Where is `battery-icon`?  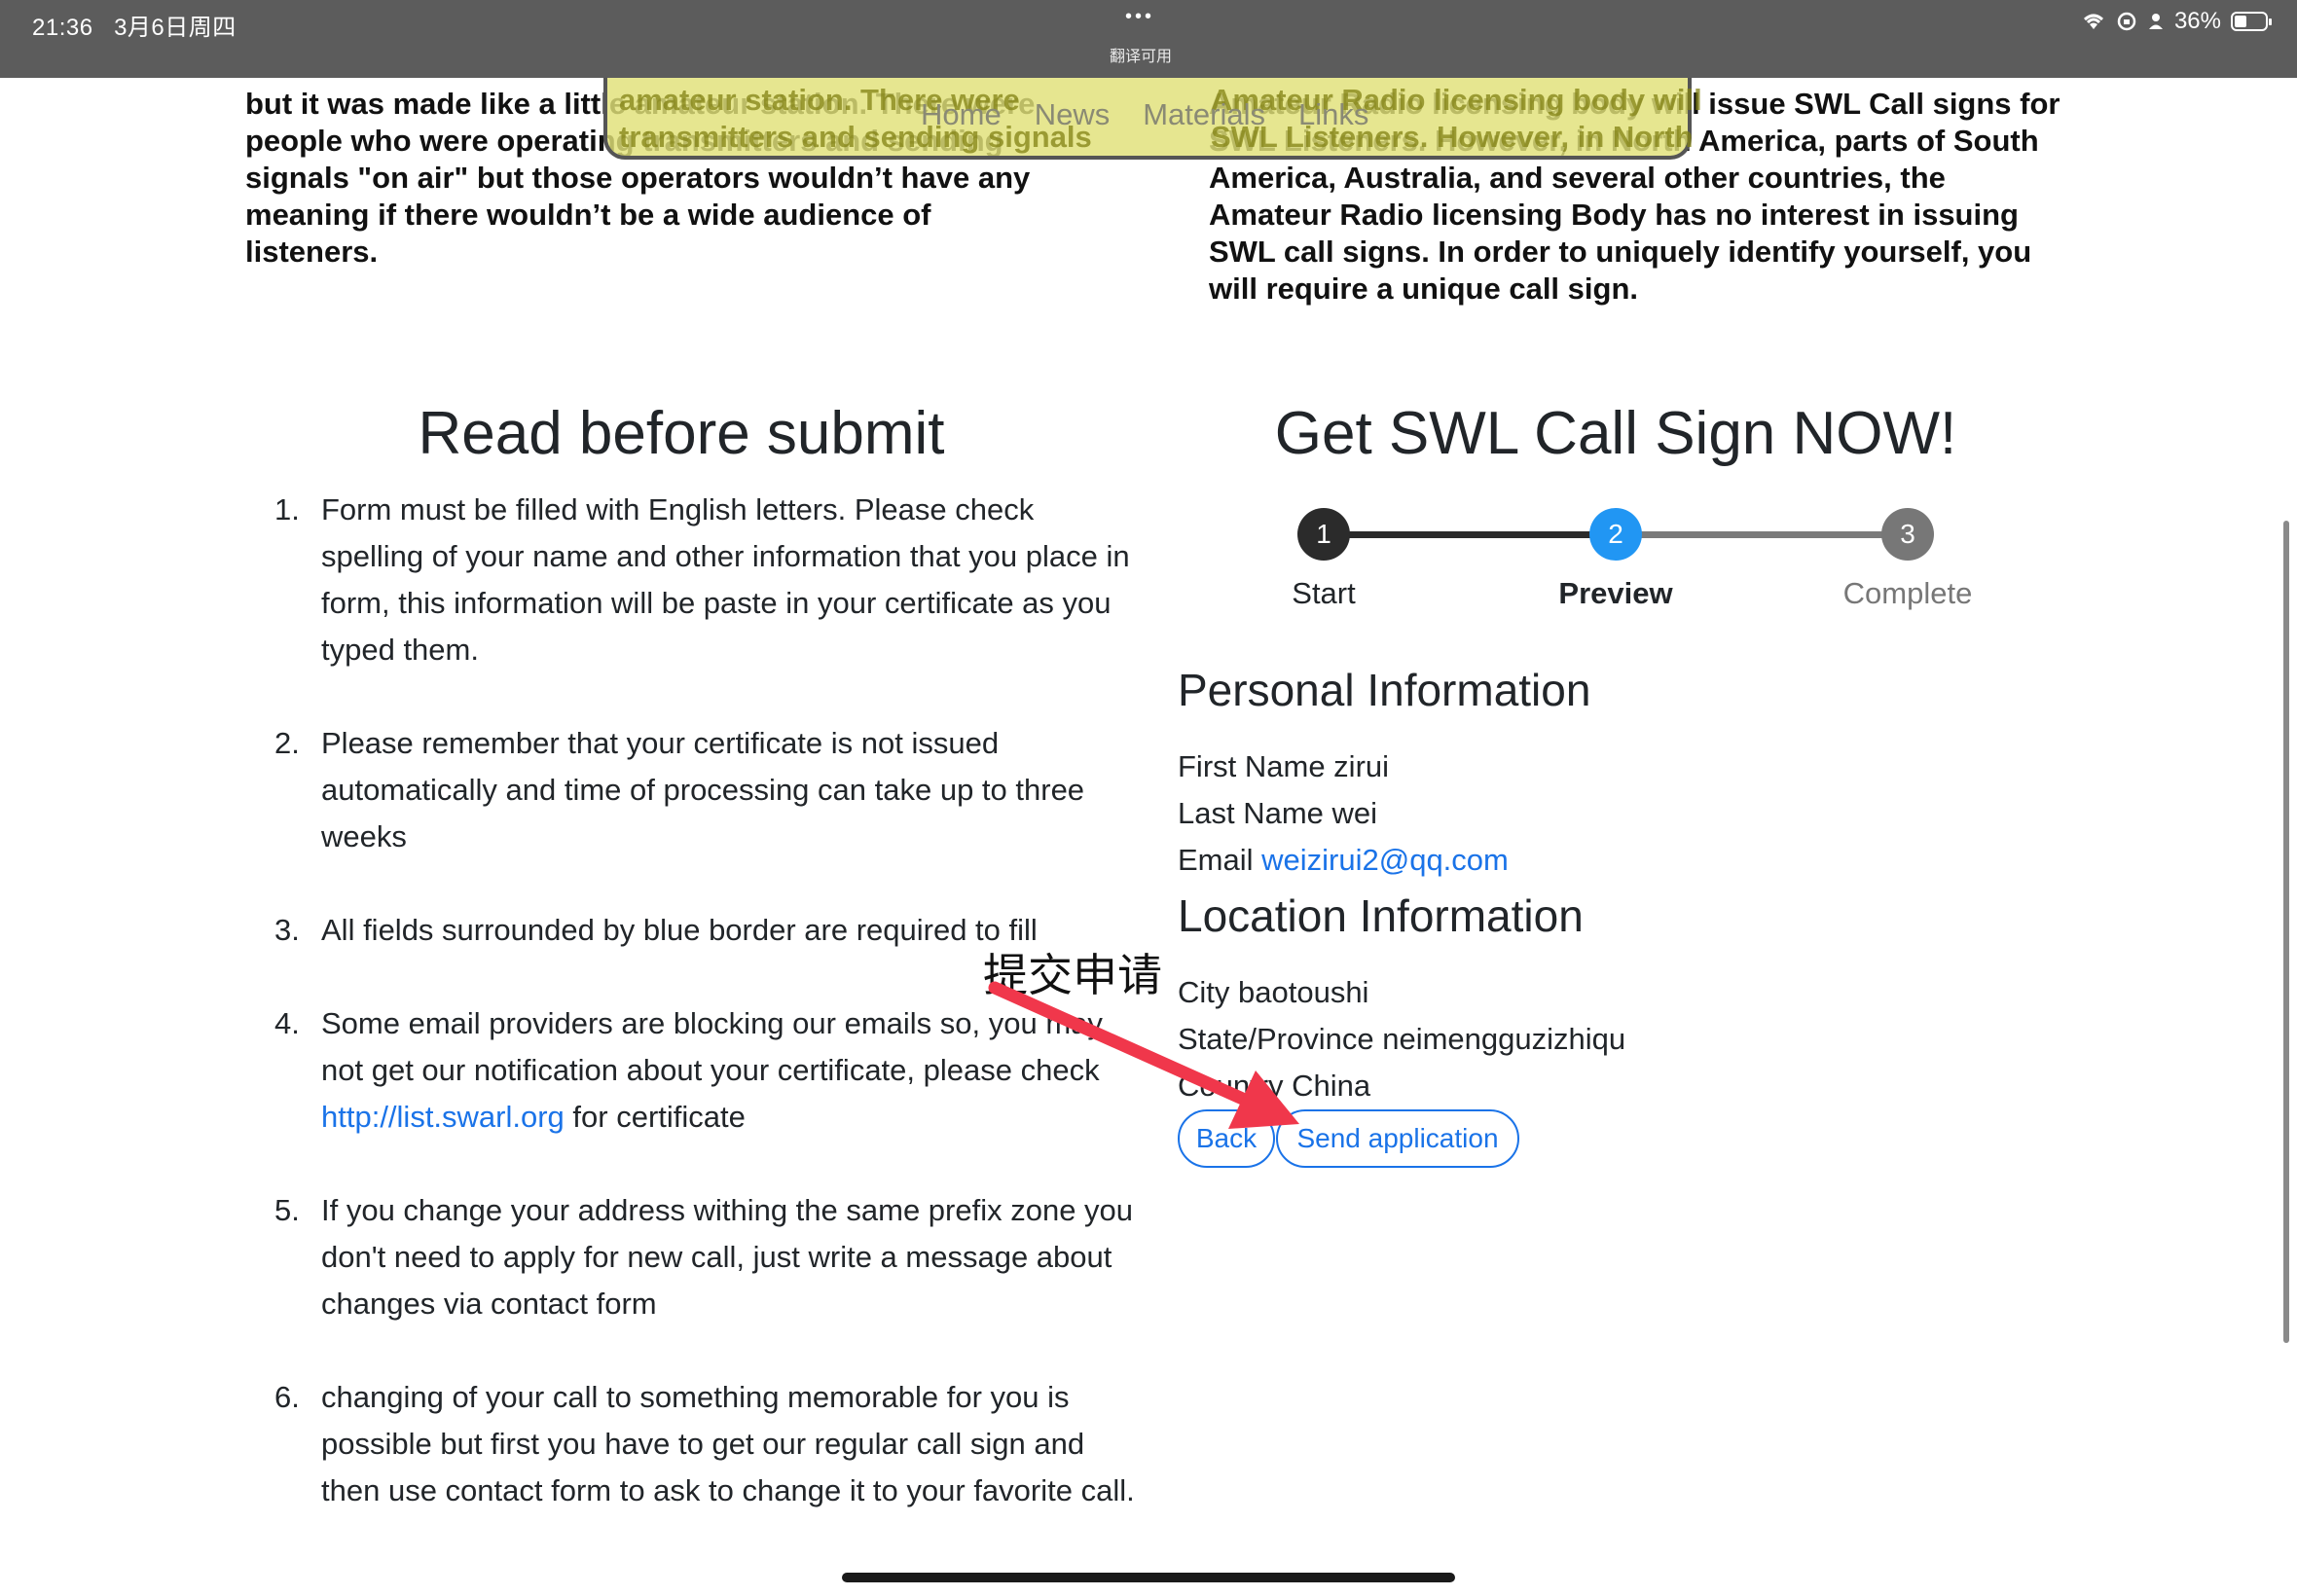 battery-icon is located at coordinates (2251, 21).